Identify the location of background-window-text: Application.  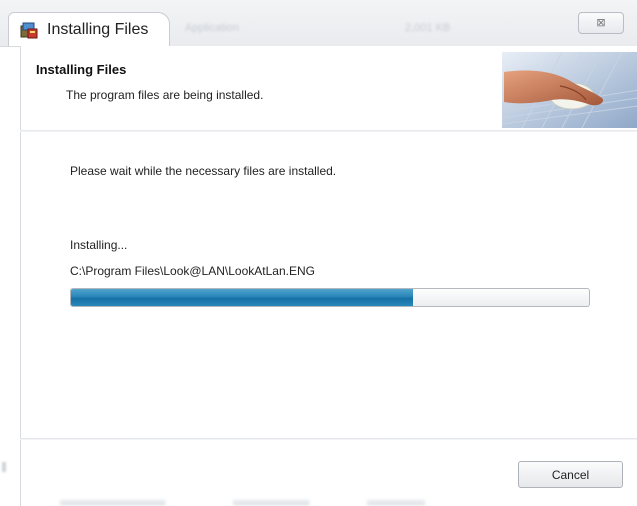
(212, 28).